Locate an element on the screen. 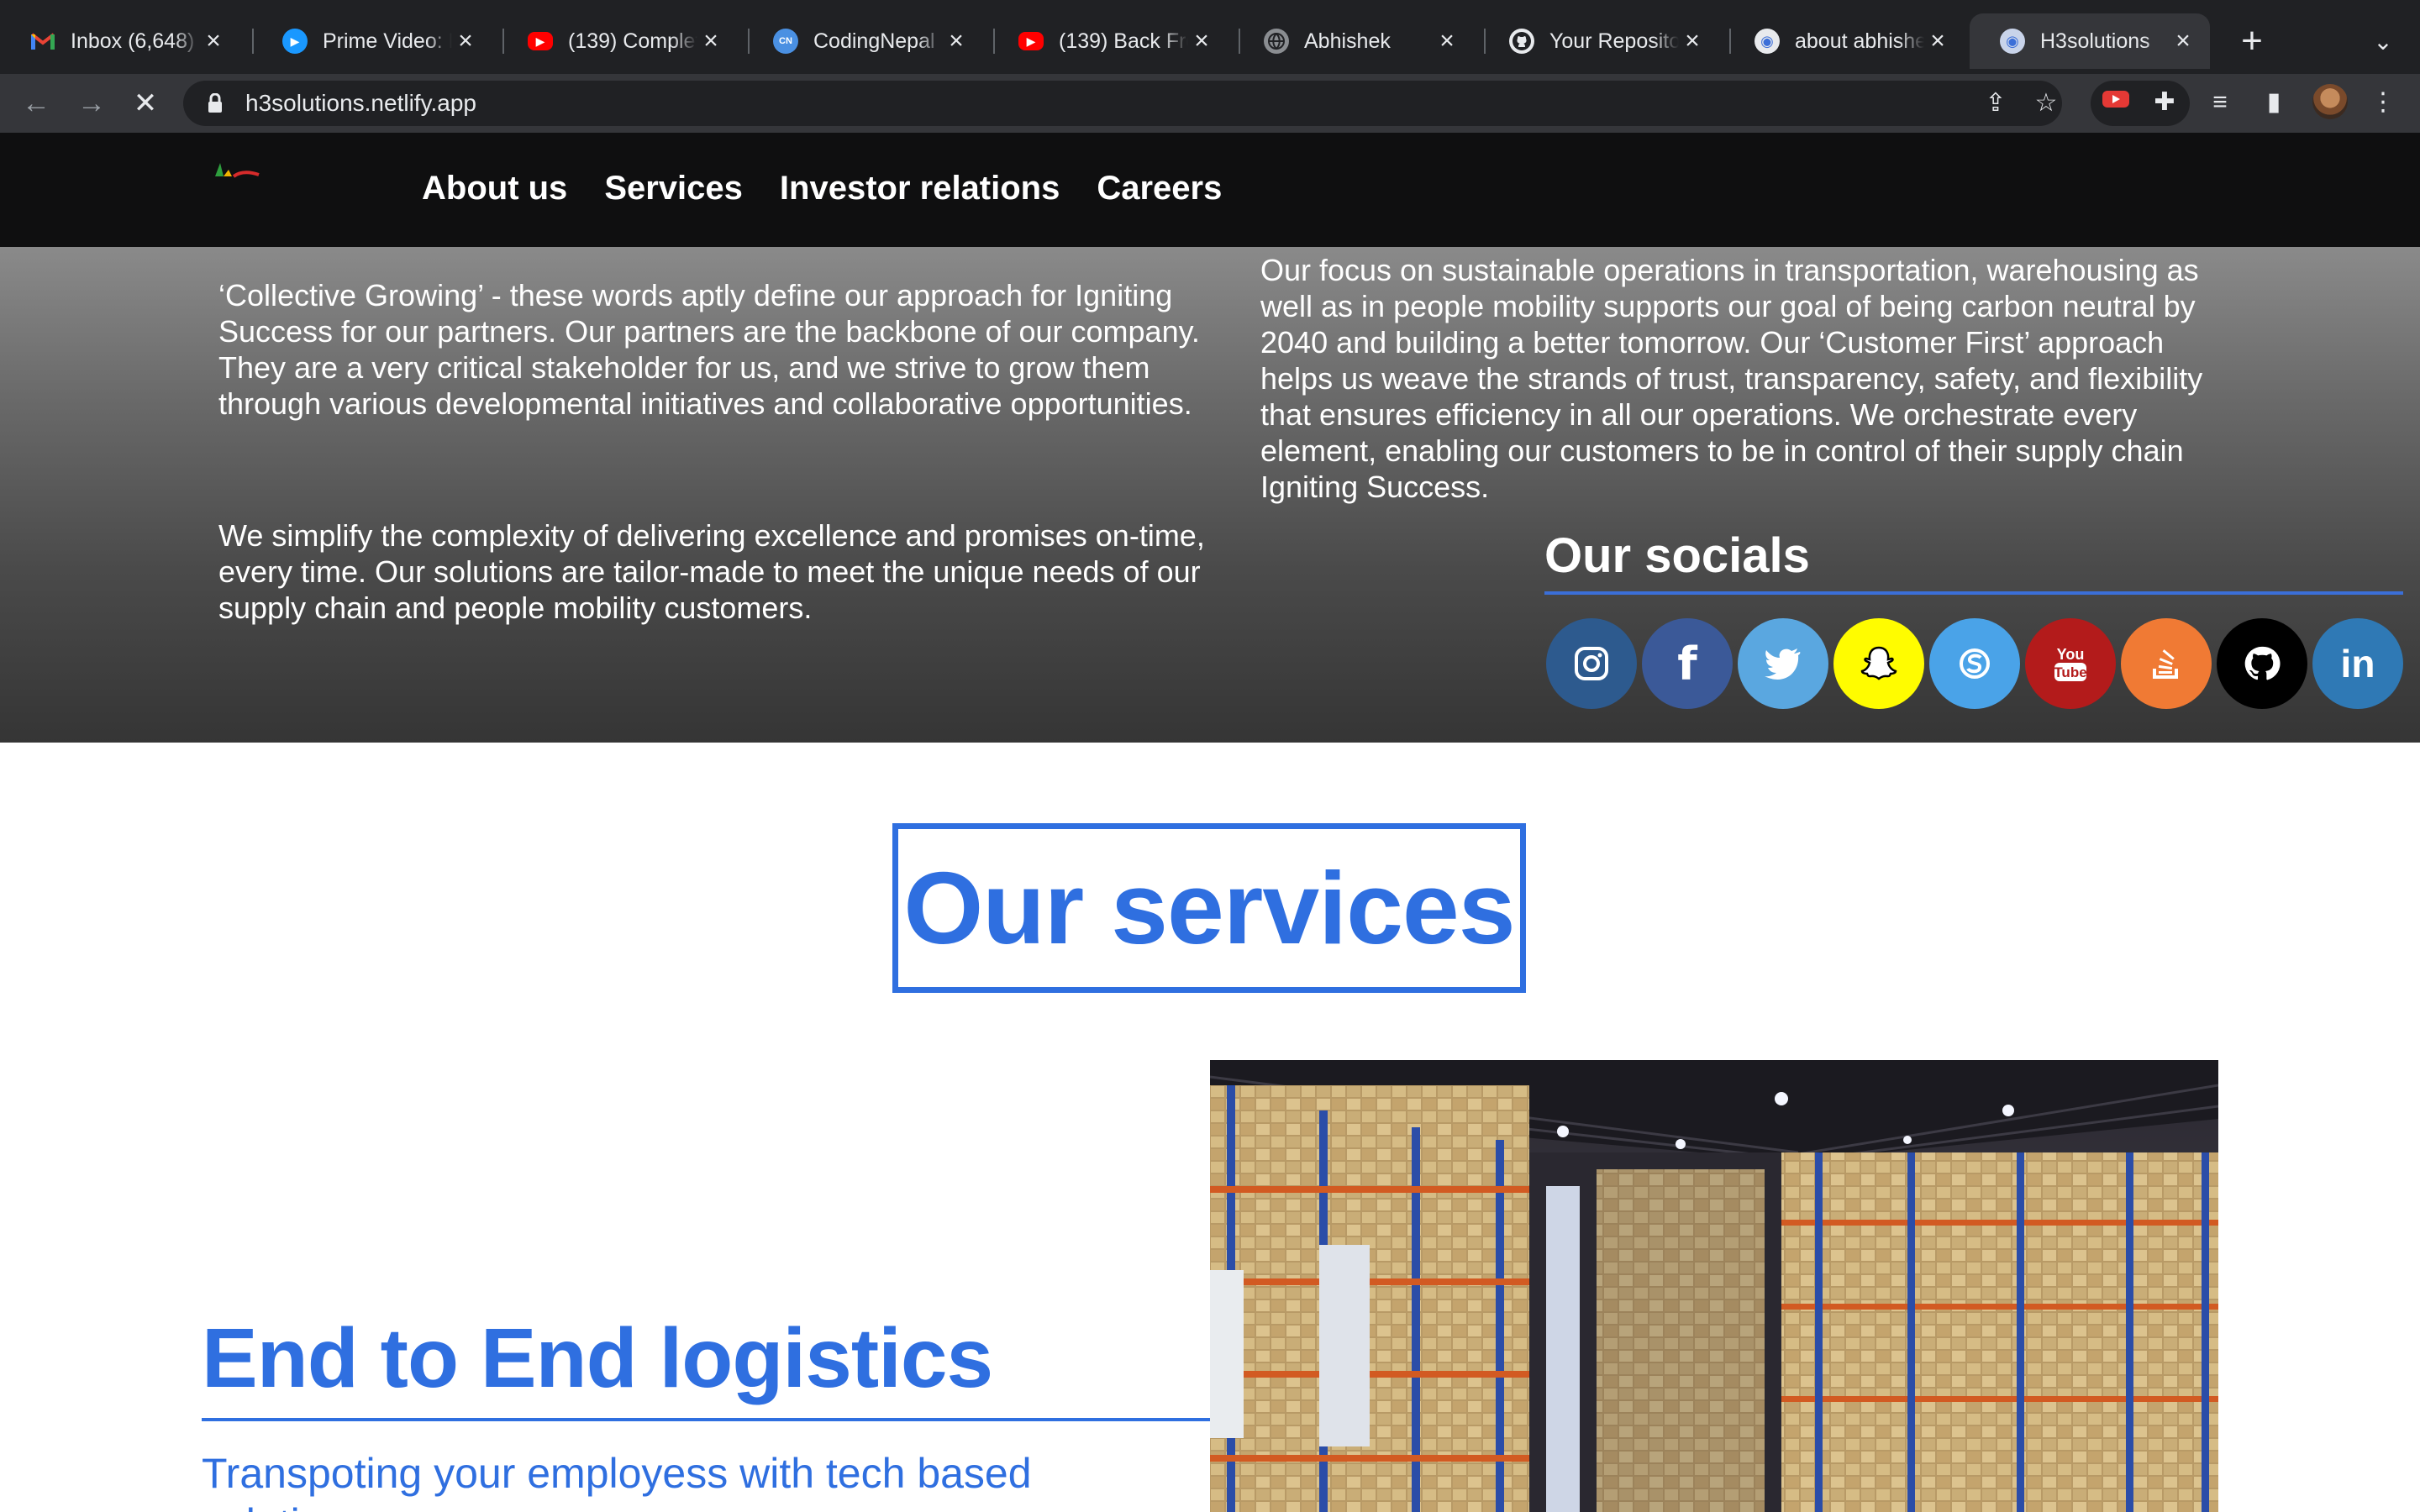 Image resolution: width=2420 pixels, height=1512 pixels. site-logo is located at coordinates (237, 168).